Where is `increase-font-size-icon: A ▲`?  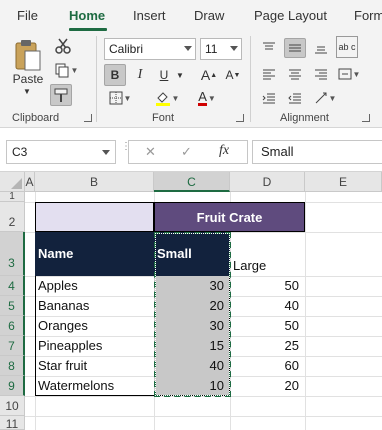 increase-font-size-icon: A ▲ is located at coordinates (209, 75).